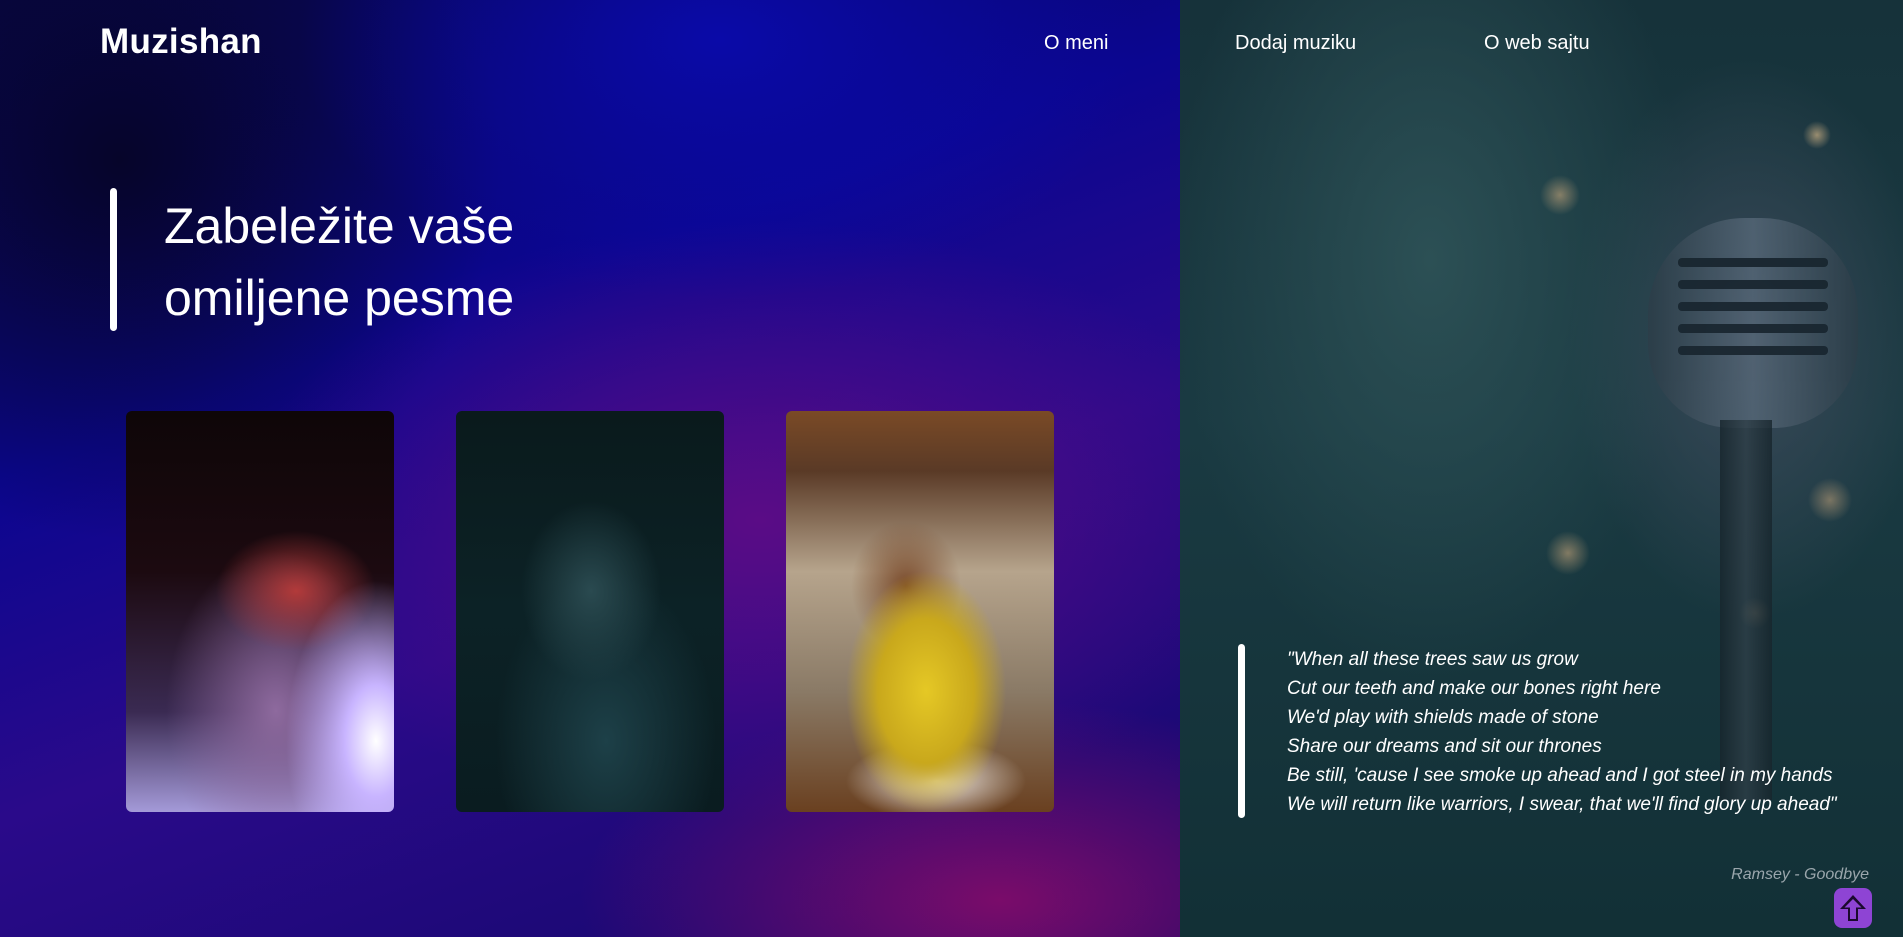  I want to click on headline-line-1: Zabeležite vaše, so click(339, 226).